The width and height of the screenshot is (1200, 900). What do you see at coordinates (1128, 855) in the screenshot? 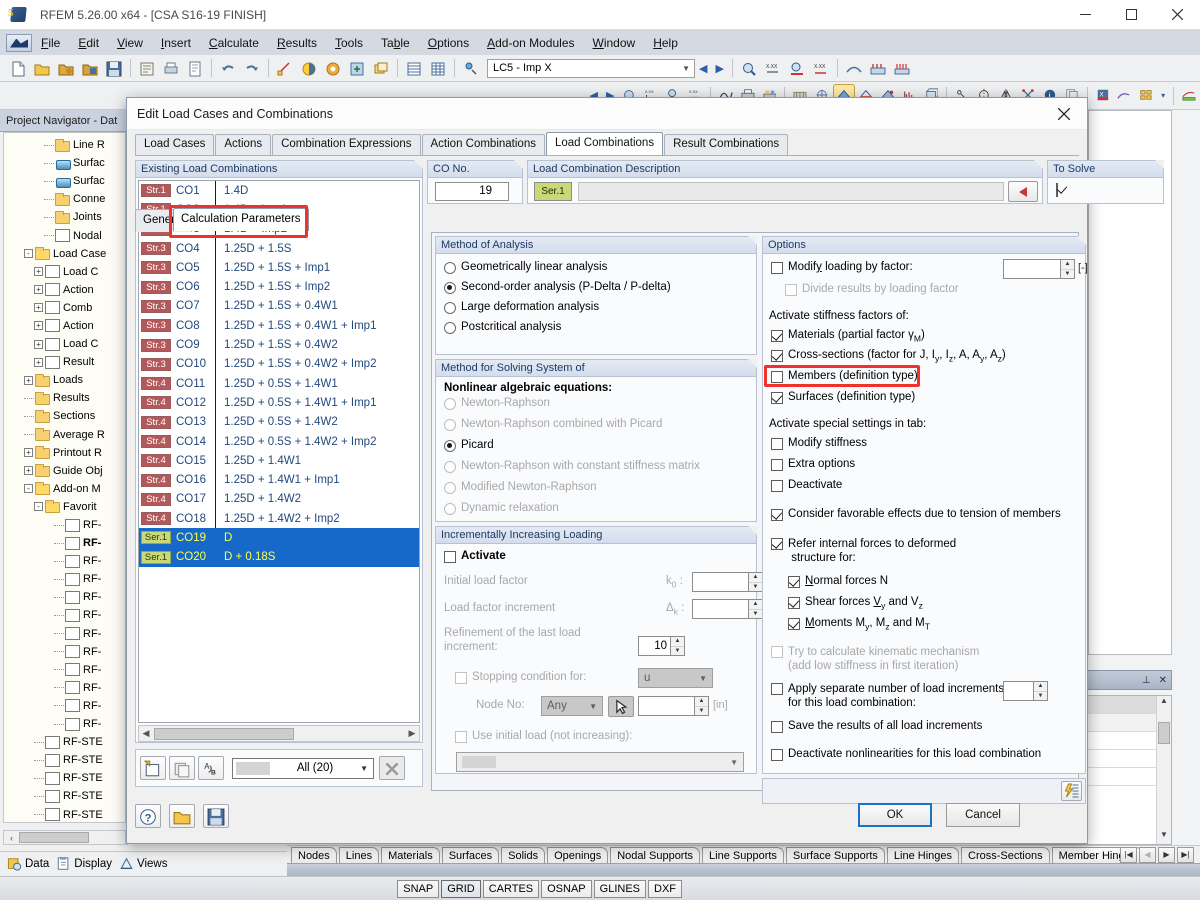
I see `first-page-button: |◀` at bounding box center [1128, 855].